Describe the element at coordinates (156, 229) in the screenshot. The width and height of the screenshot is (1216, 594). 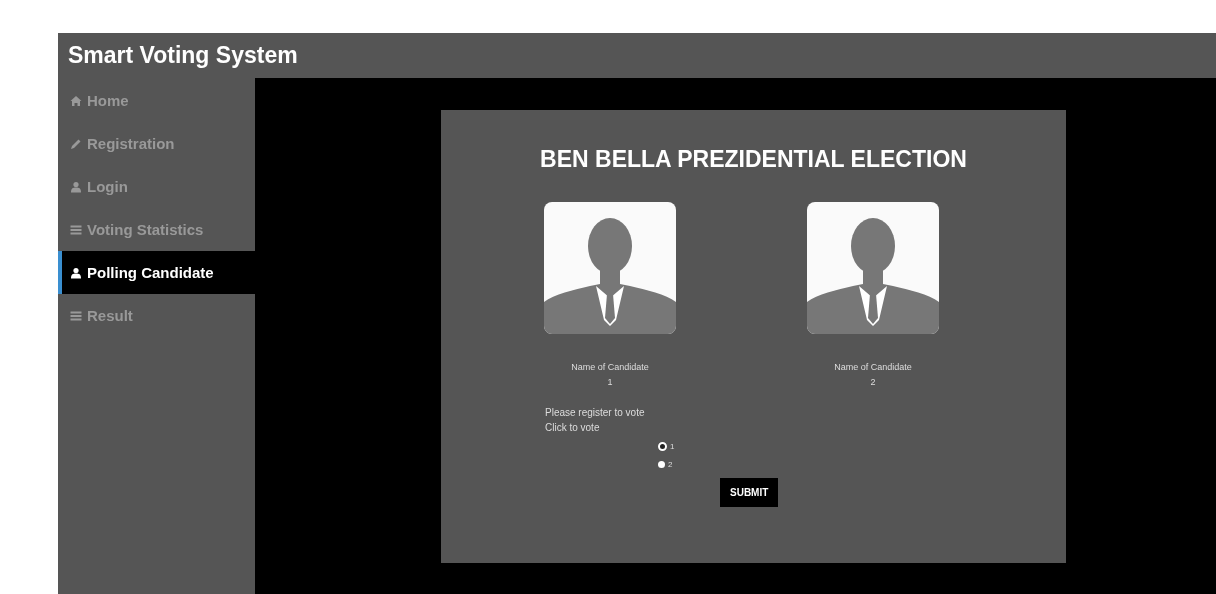
I see `sidebar-item: Voting Statistics` at that location.